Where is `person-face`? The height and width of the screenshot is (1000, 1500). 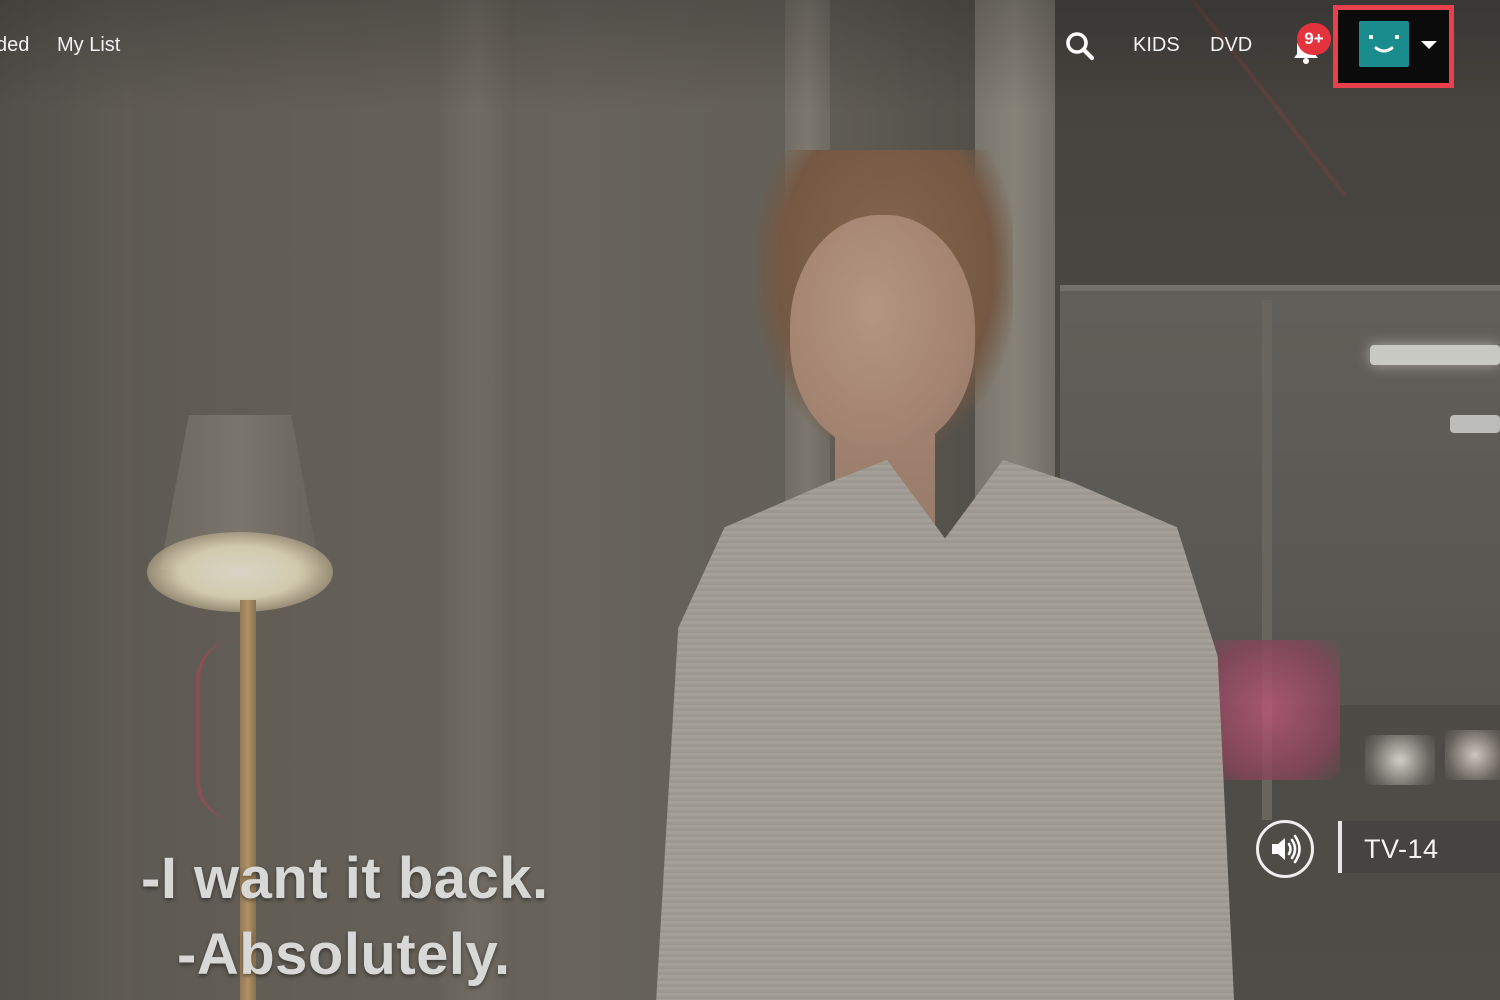 person-face is located at coordinates (882, 332).